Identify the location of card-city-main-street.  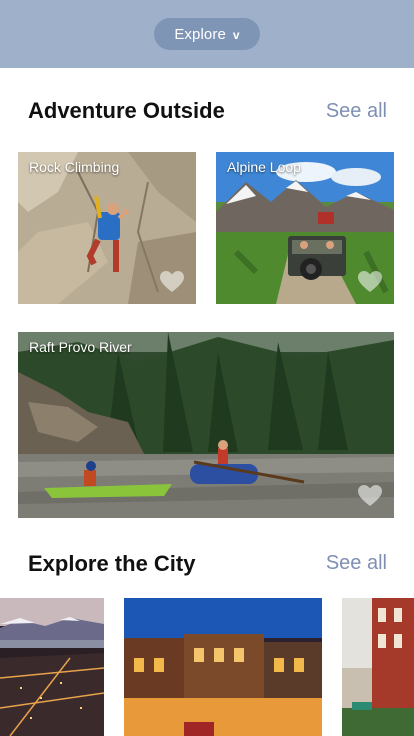
(223, 667).